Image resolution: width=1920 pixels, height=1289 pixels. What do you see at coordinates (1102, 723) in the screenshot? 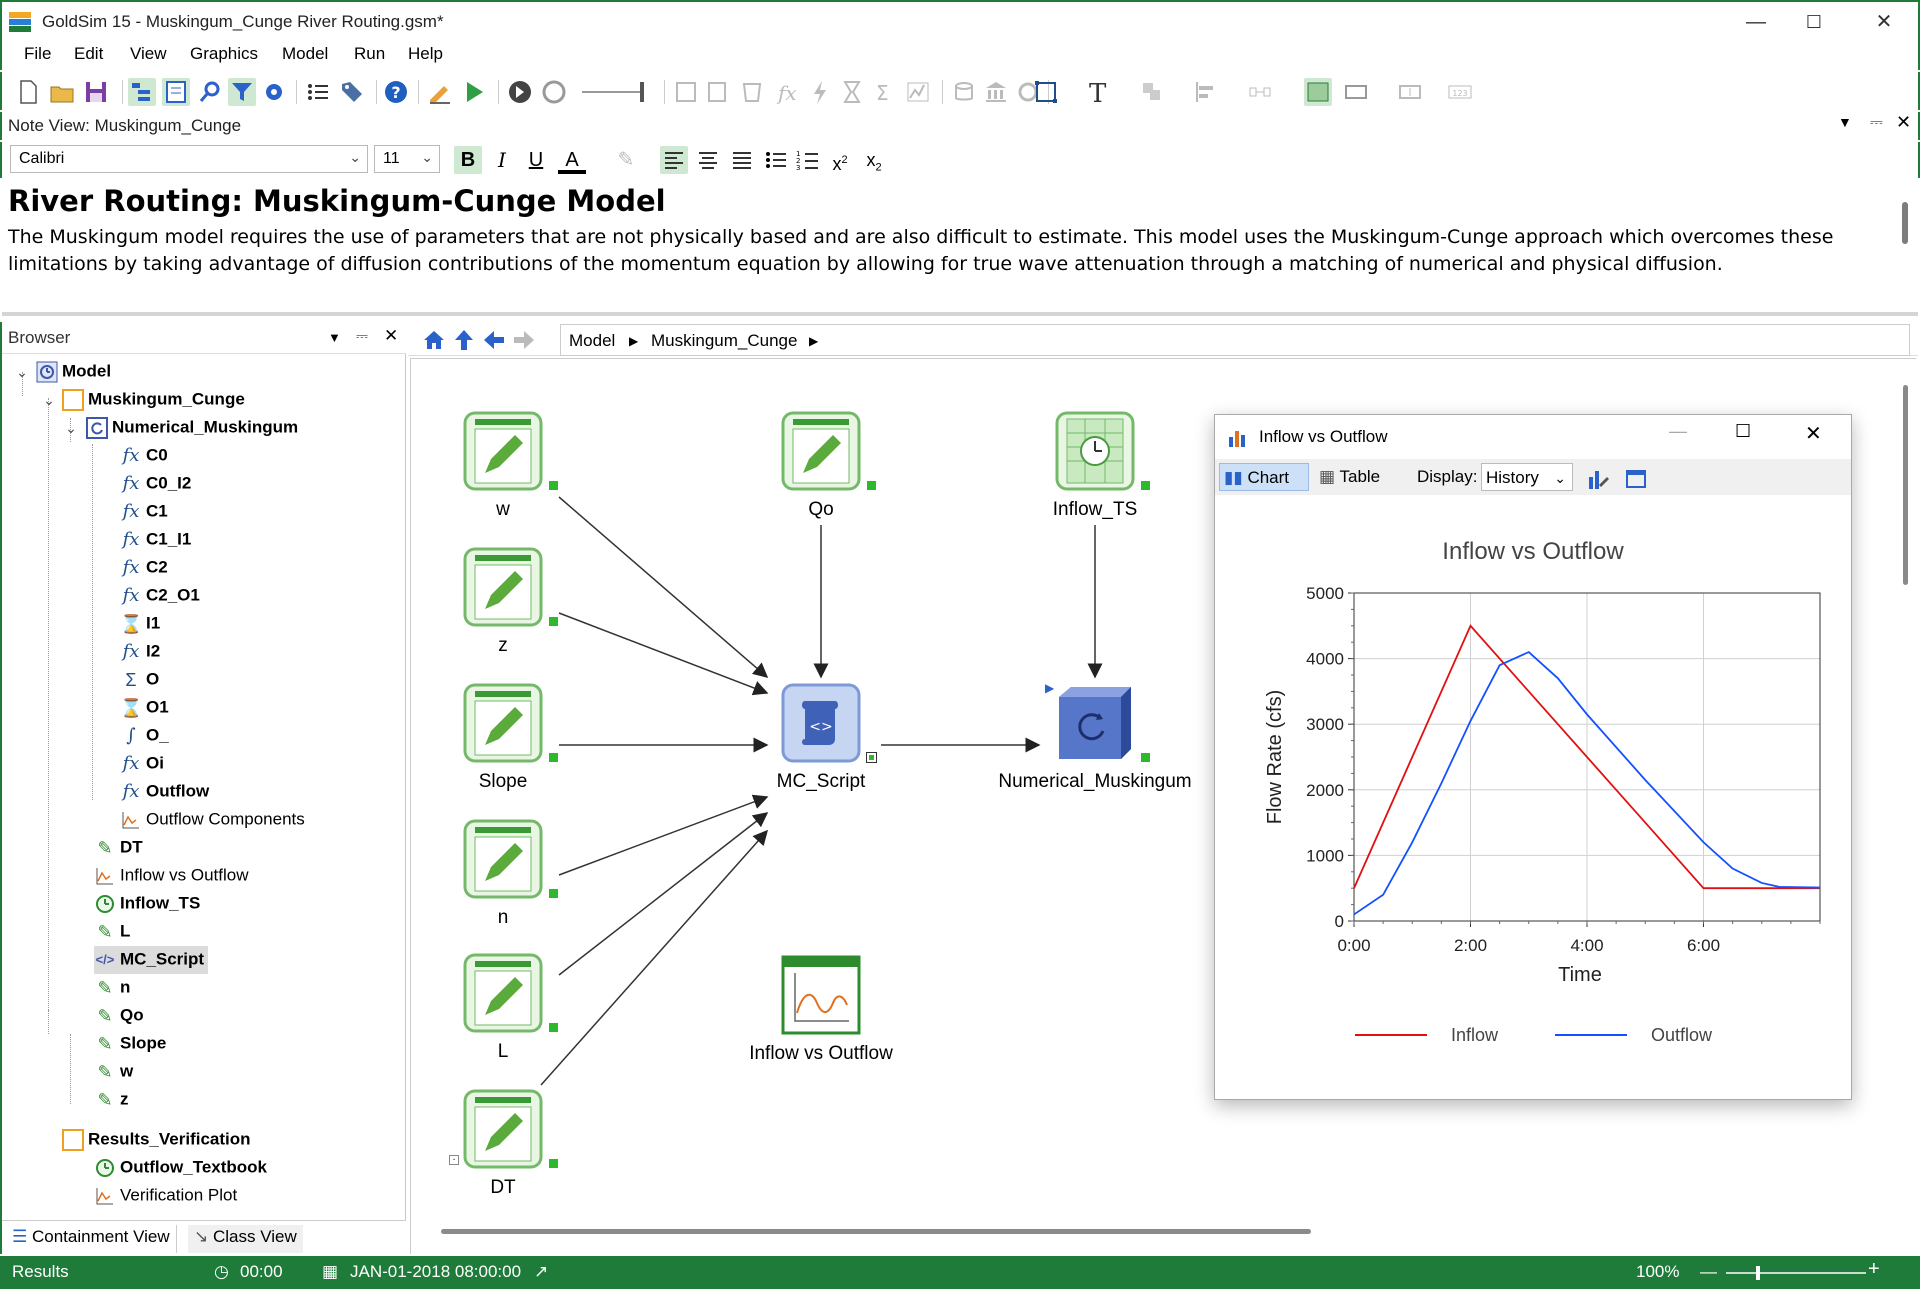
I see `container-node-numerical` at bounding box center [1102, 723].